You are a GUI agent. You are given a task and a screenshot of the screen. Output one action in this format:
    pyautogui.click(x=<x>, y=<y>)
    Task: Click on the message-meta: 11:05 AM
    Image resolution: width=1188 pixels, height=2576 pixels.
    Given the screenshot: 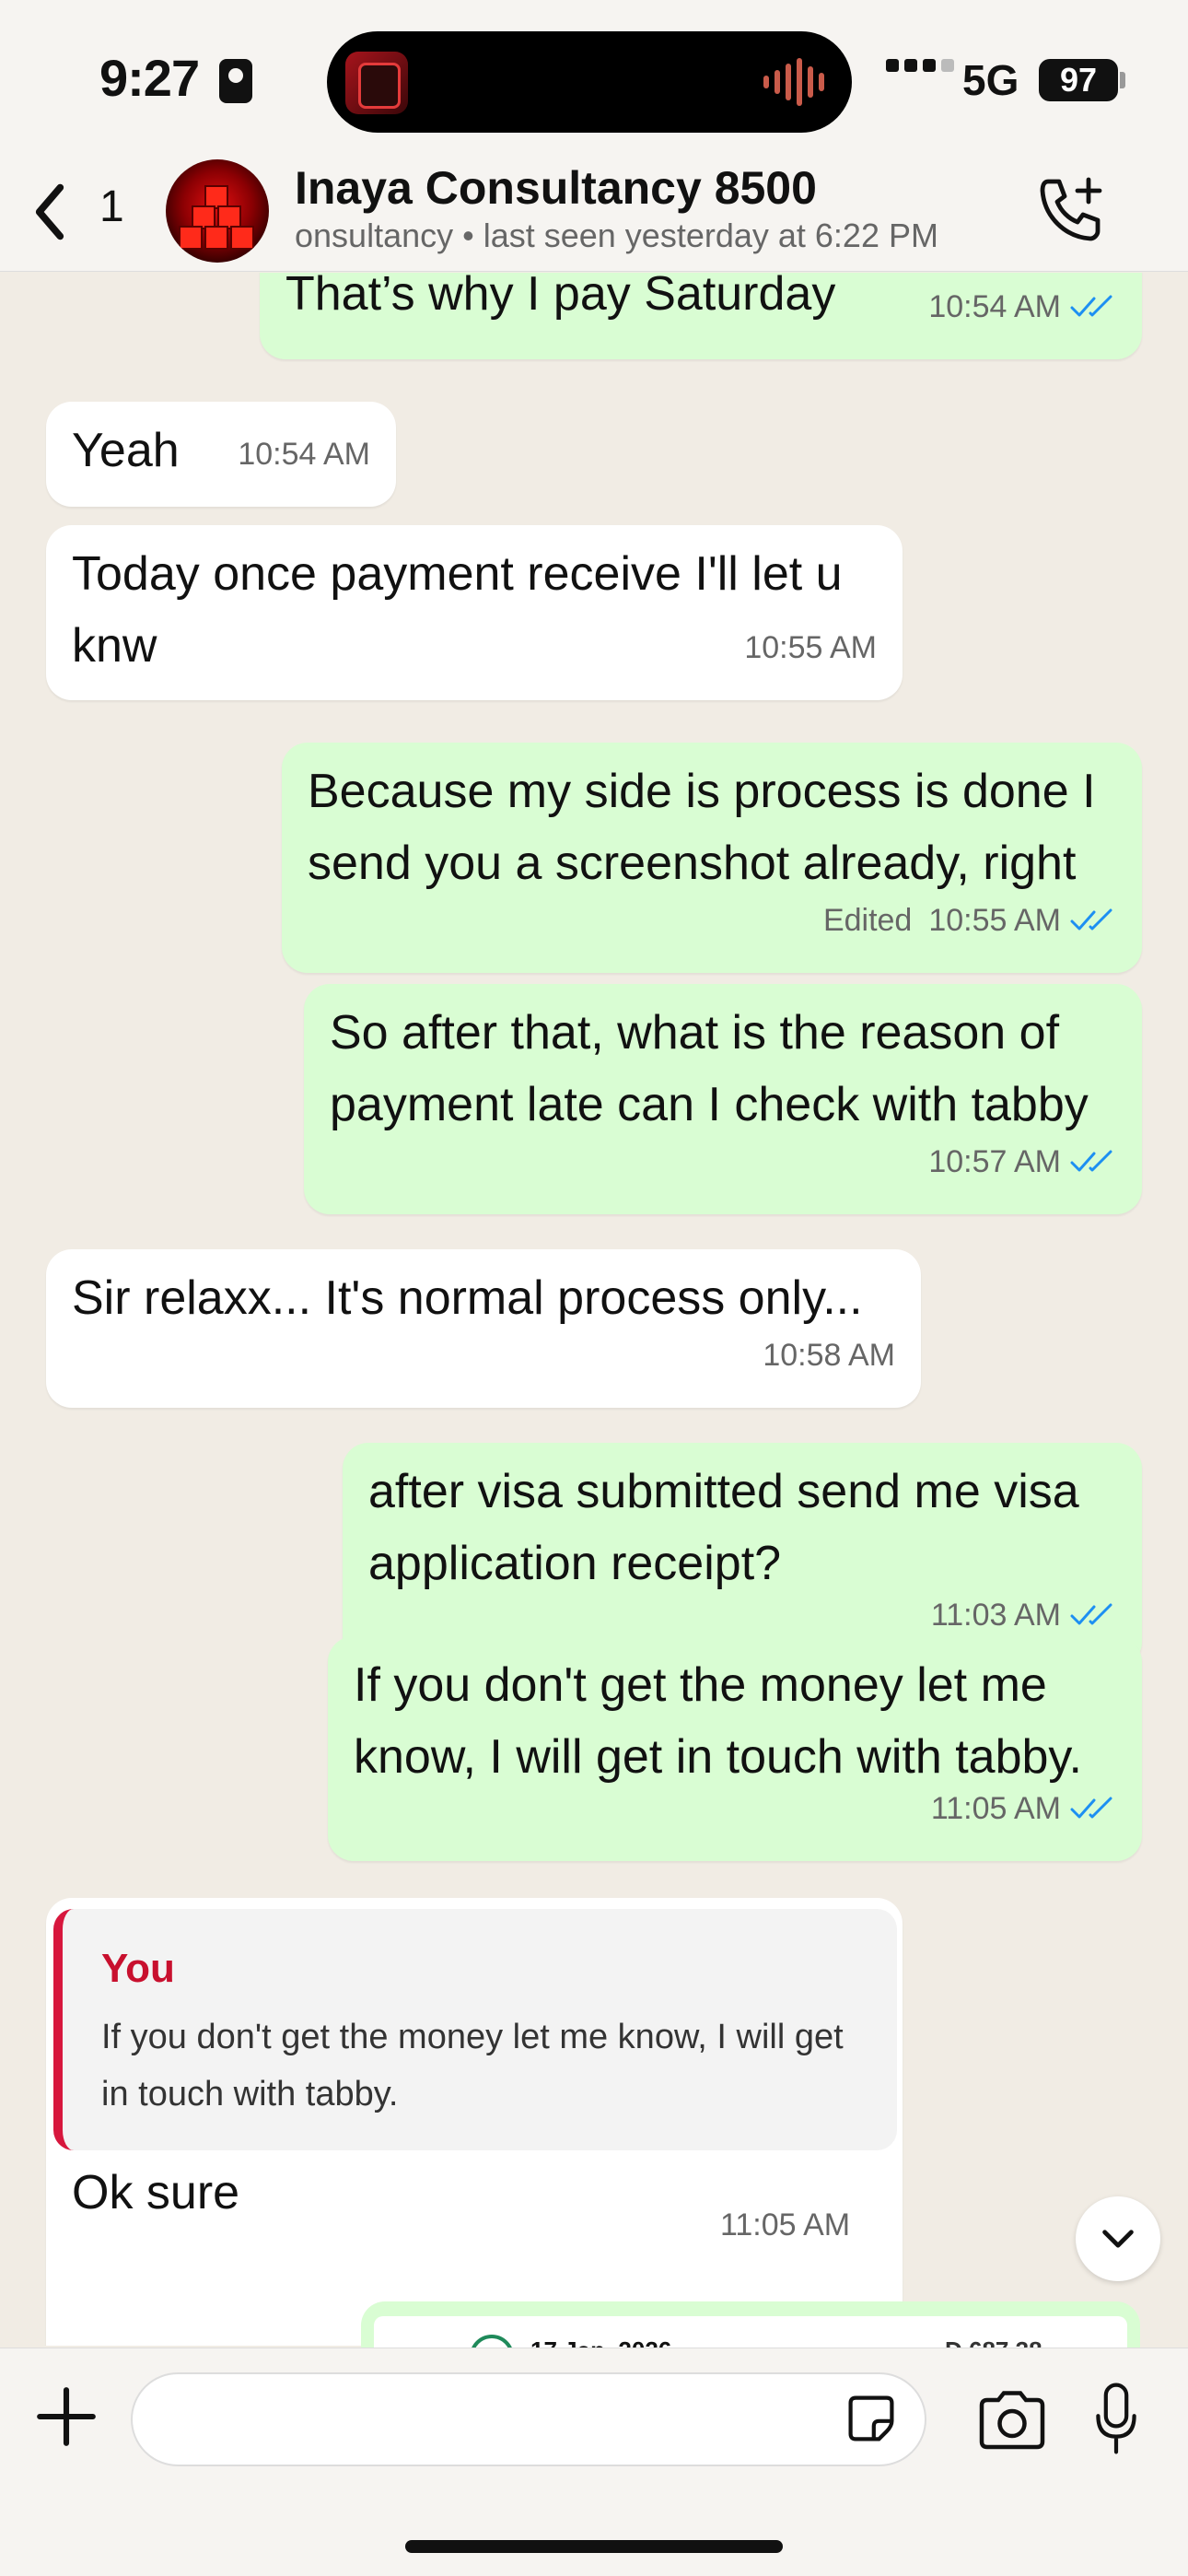 What is the action you would take?
    pyautogui.click(x=1023, y=1808)
    